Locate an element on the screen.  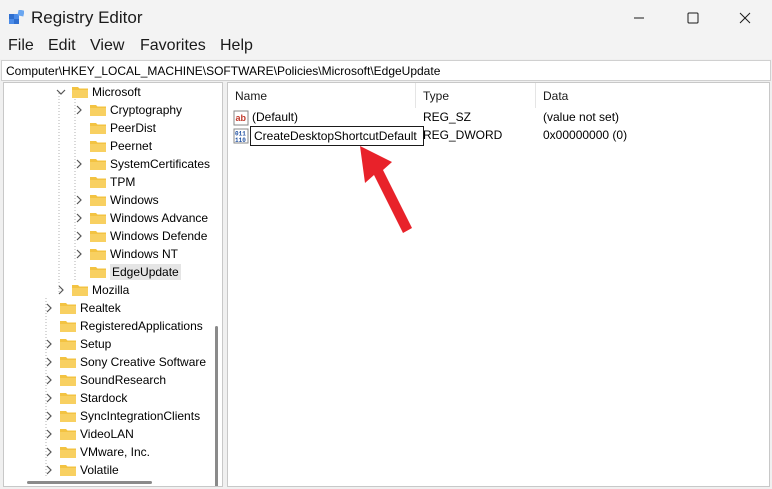
tree-item: Windows Defende is located at coordinates (140, 236).